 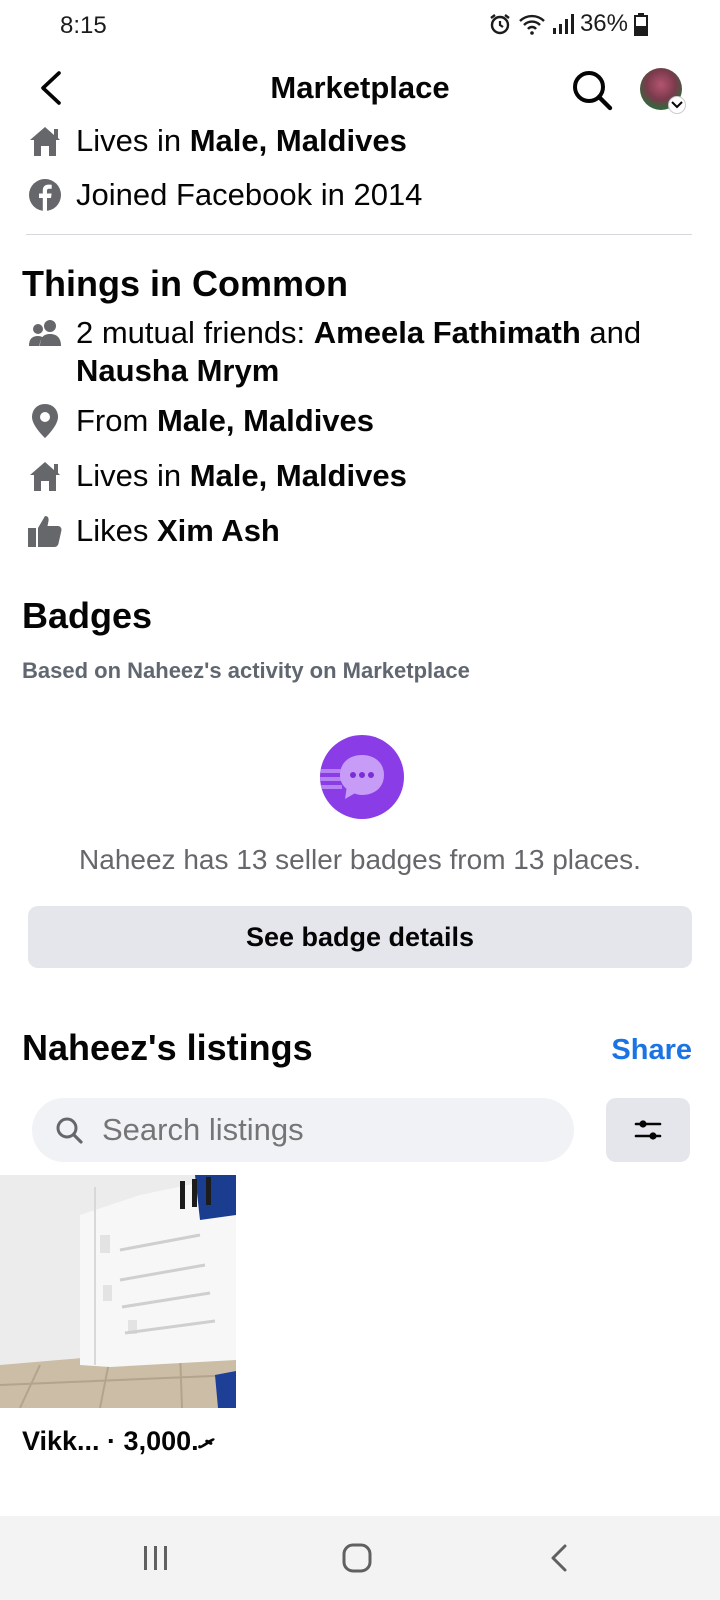 I want to click on home-button, so click(x=357, y=1558).